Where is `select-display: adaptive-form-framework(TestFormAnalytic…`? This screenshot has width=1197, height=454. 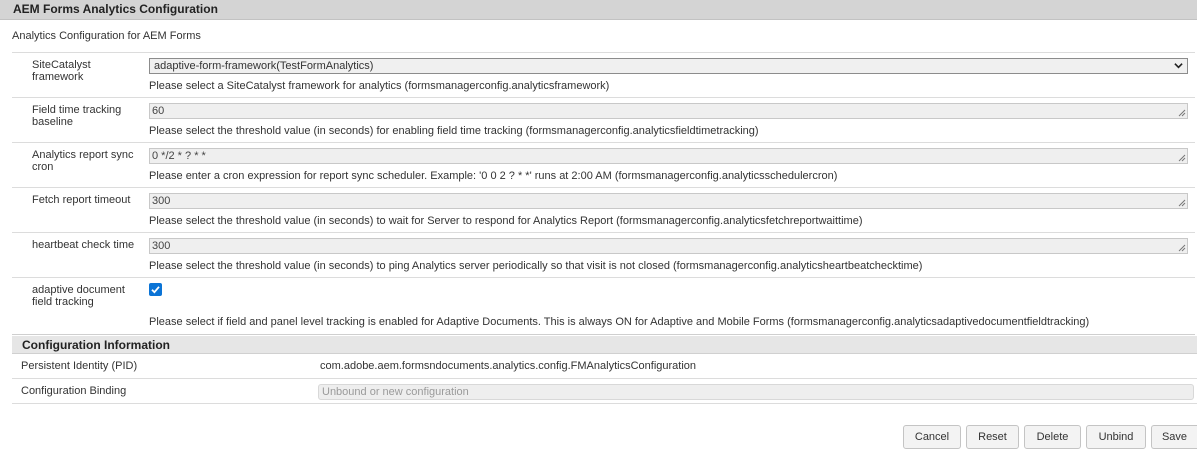 select-display: adaptive-form-framework(TestFormAnalytic… is located at coordinates (668, 66).